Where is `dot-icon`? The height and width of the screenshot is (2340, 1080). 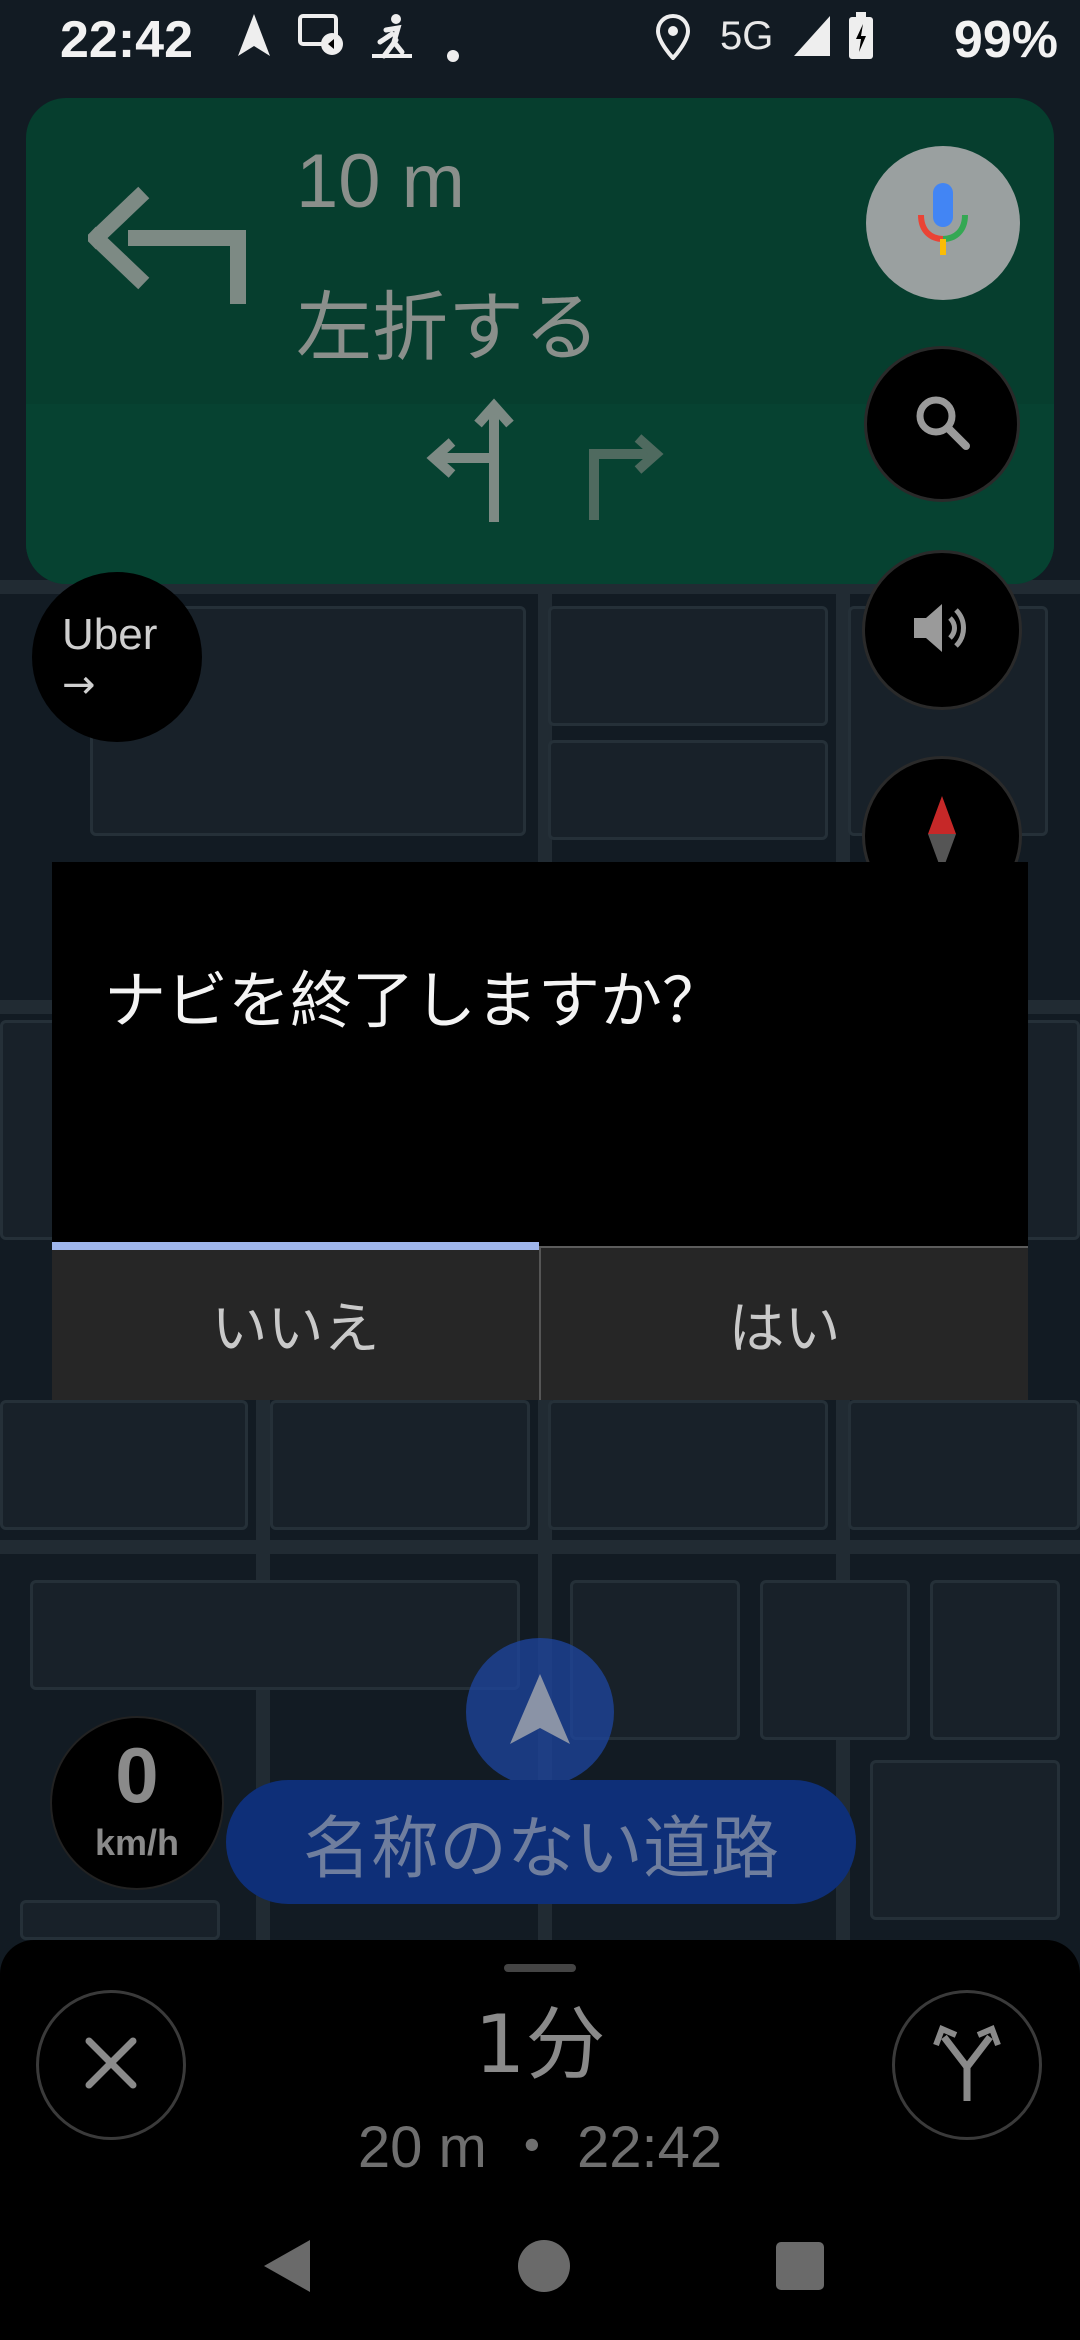
dot-icon is located at coordinates (453, 48).